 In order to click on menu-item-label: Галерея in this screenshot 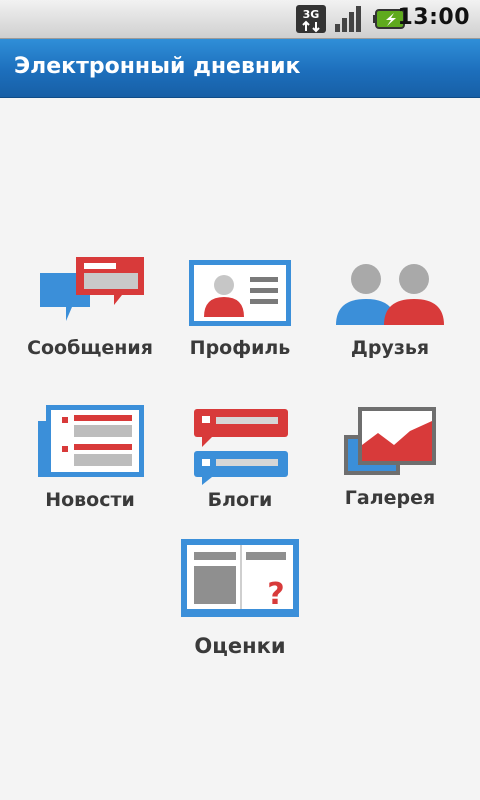, I will do `click(390, 498)`.